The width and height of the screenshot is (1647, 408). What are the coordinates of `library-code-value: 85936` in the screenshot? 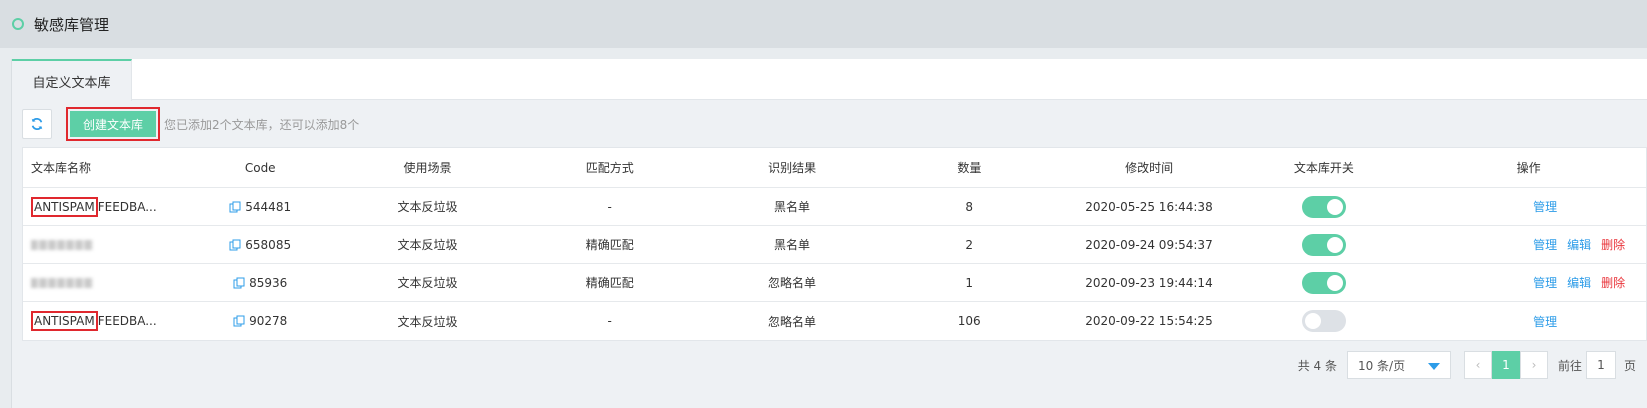 It's located at (268, 282).